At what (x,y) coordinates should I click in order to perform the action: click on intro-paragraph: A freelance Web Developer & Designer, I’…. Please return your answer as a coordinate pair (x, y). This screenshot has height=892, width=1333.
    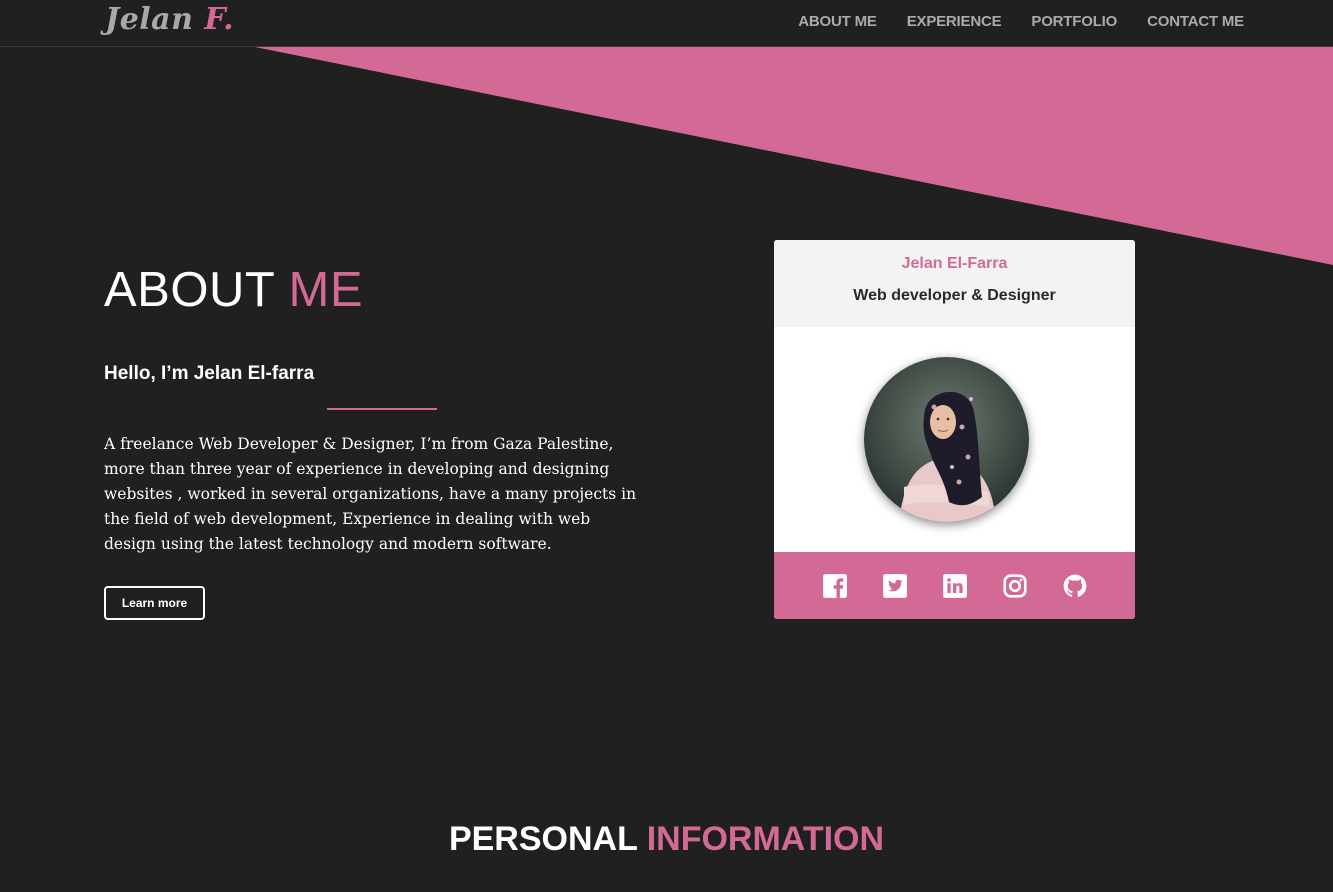
    Looking at the image, I should click on (370, 494).